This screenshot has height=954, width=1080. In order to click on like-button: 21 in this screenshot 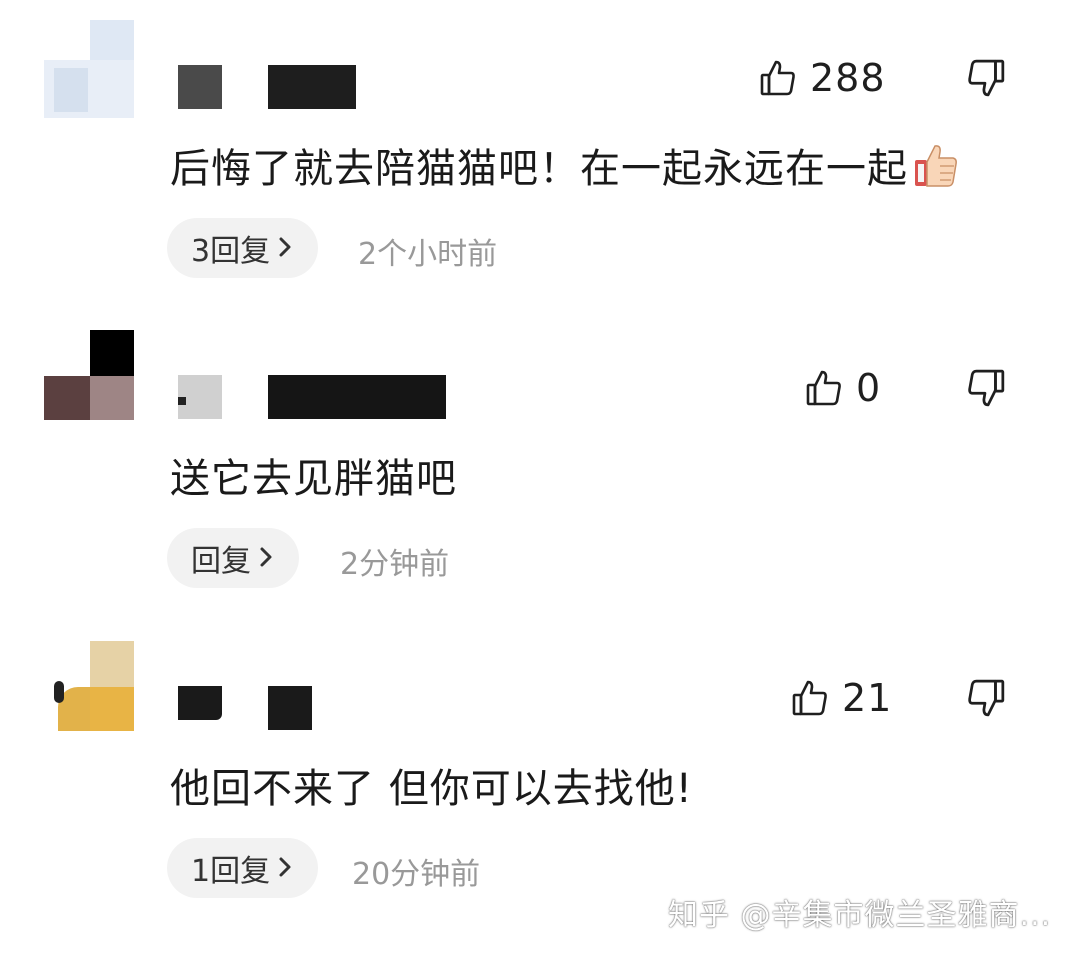, I will do `click(842, 698)`.